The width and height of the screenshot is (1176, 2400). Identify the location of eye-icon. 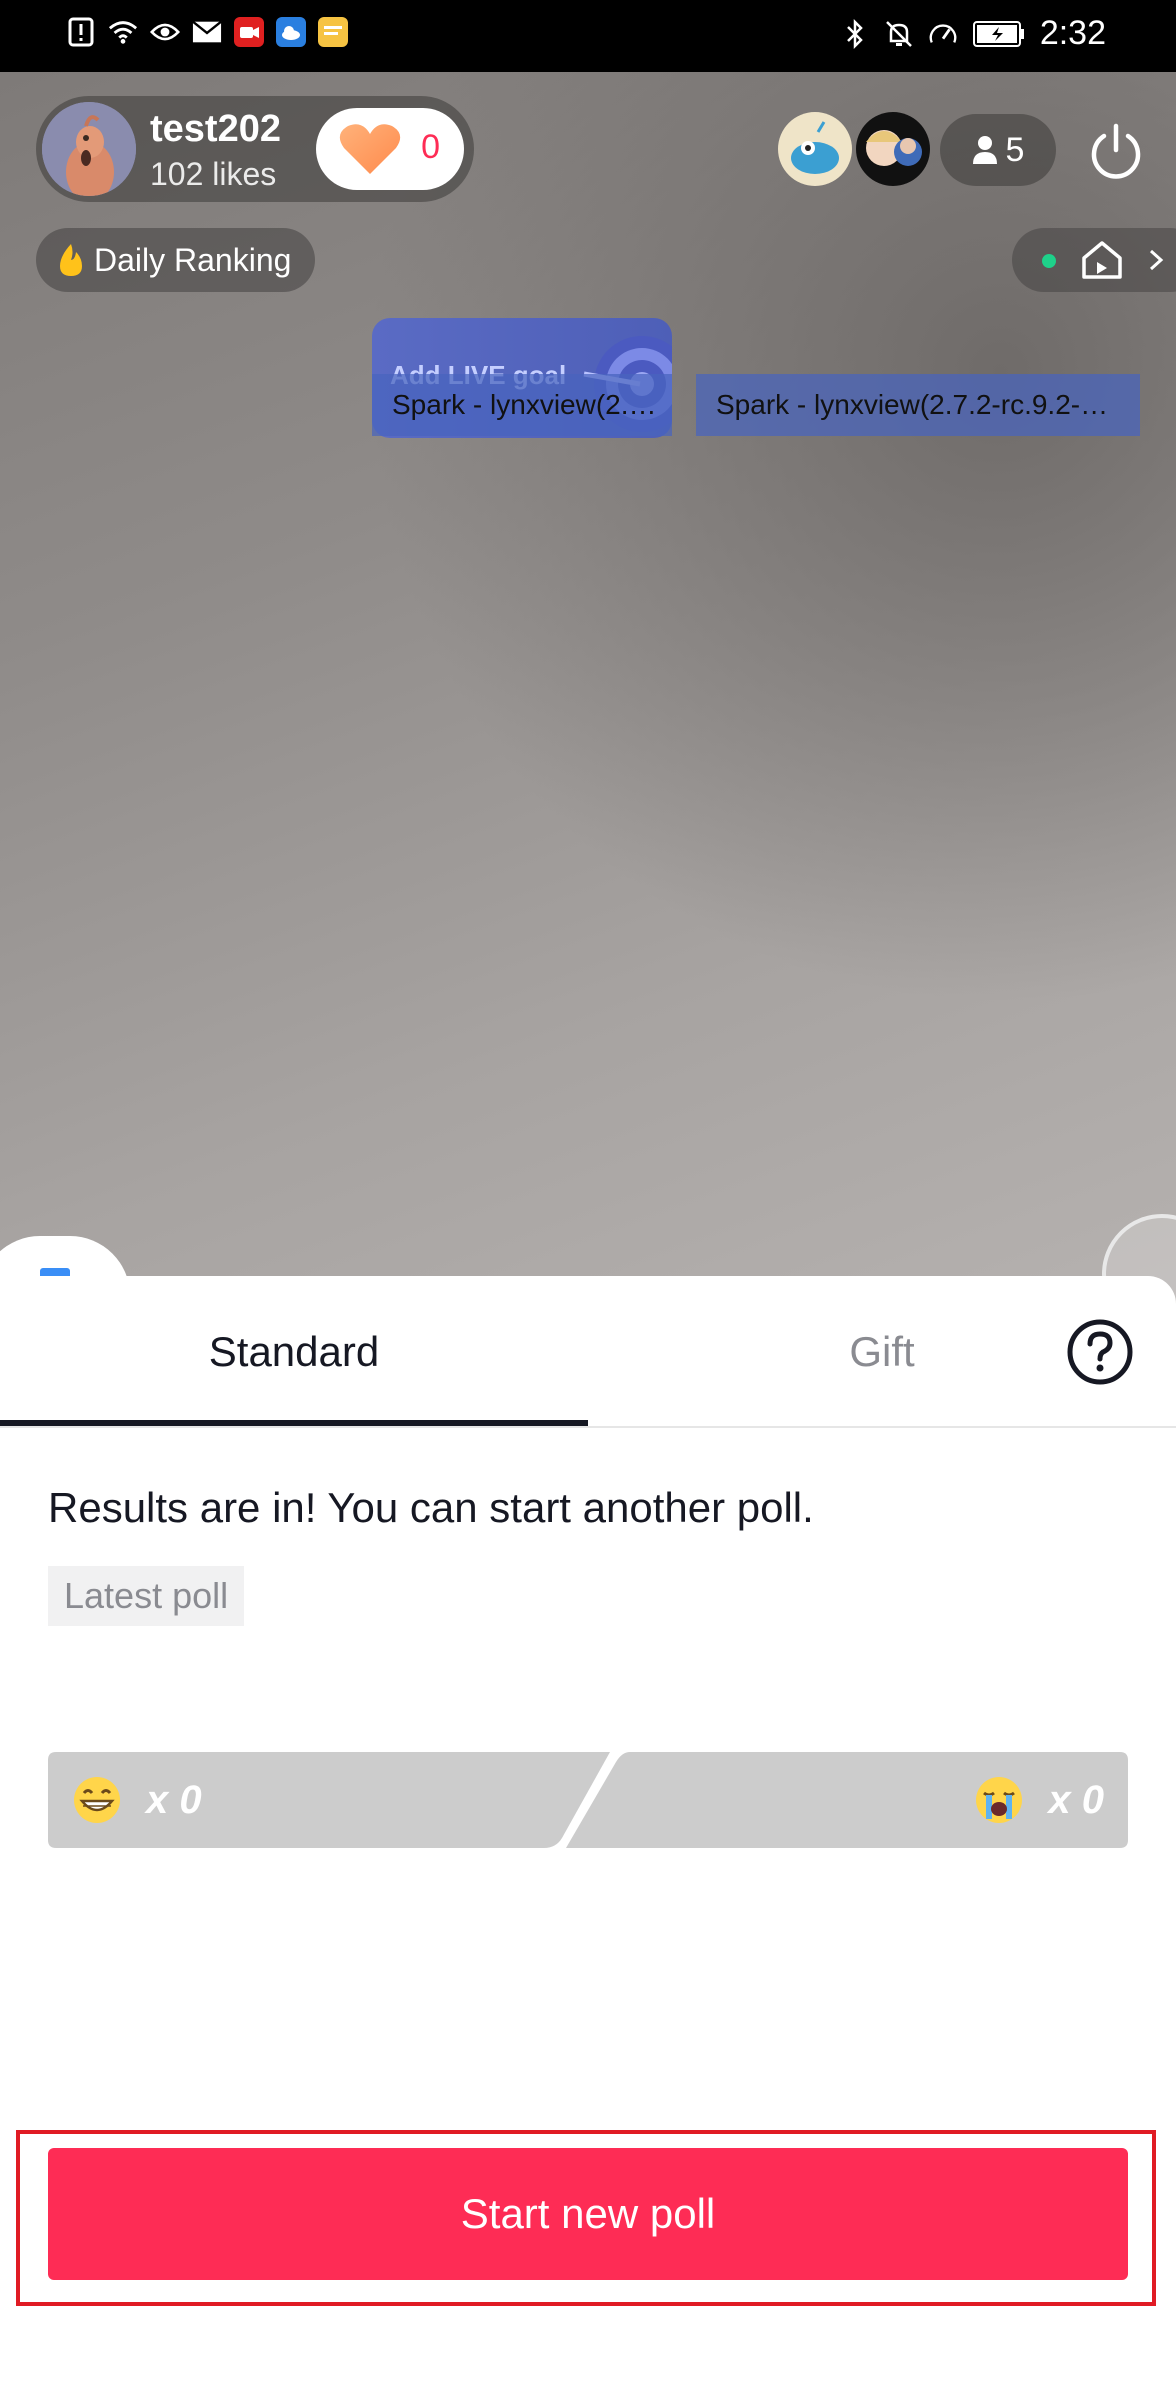
(165, 32).